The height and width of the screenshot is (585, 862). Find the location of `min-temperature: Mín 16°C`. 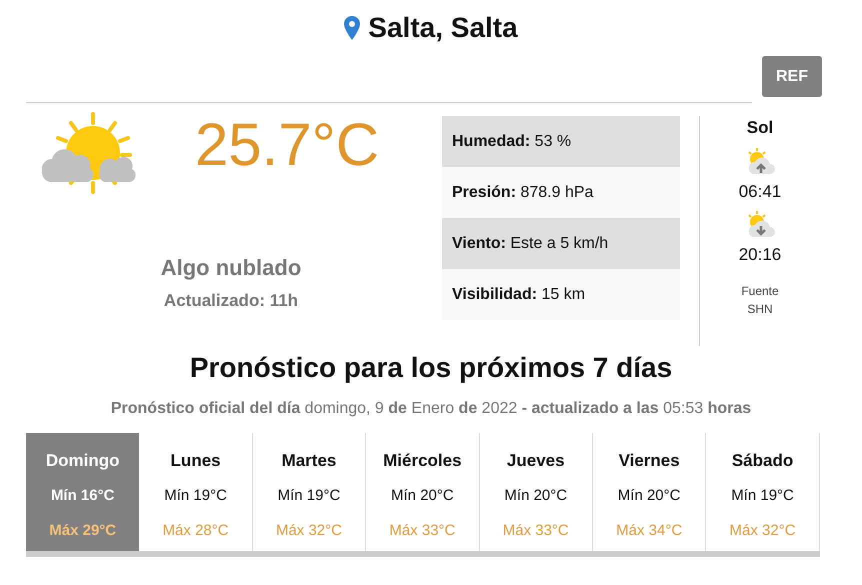

min-temperature: Mín 16°C is located at coordinates (83, 496).